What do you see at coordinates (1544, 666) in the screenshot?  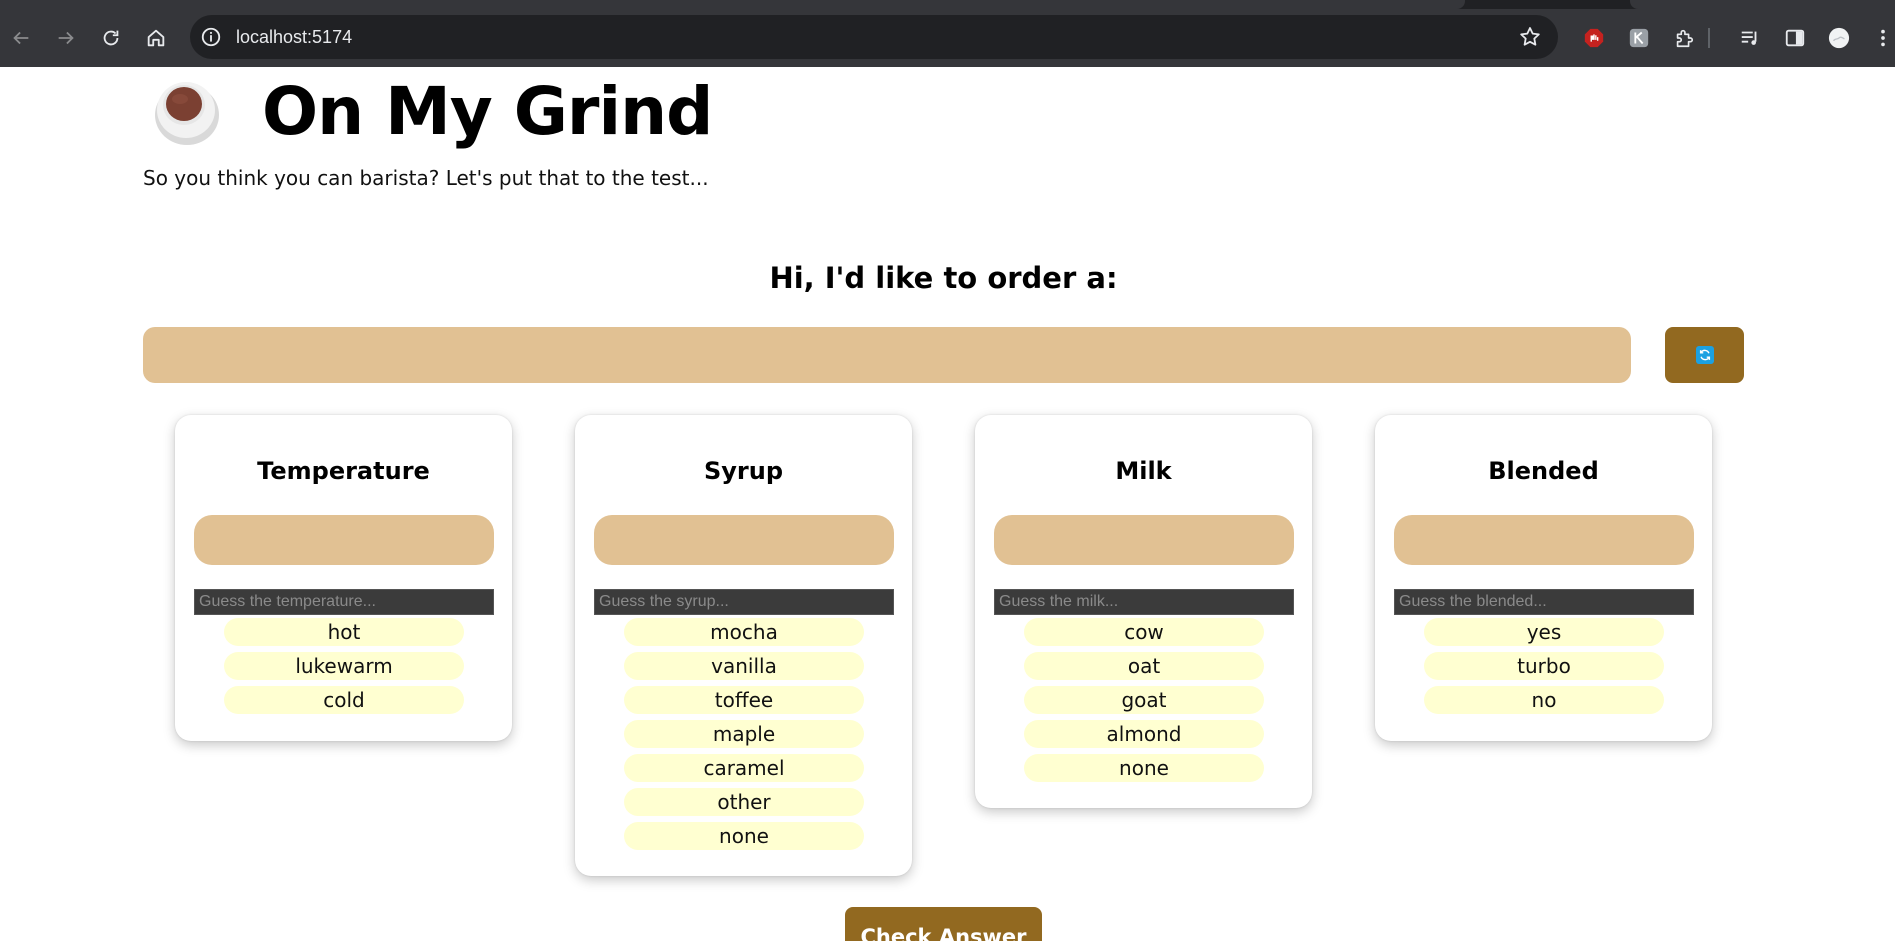 I see `option-item: turbo` at bounding box center [1544, 666].